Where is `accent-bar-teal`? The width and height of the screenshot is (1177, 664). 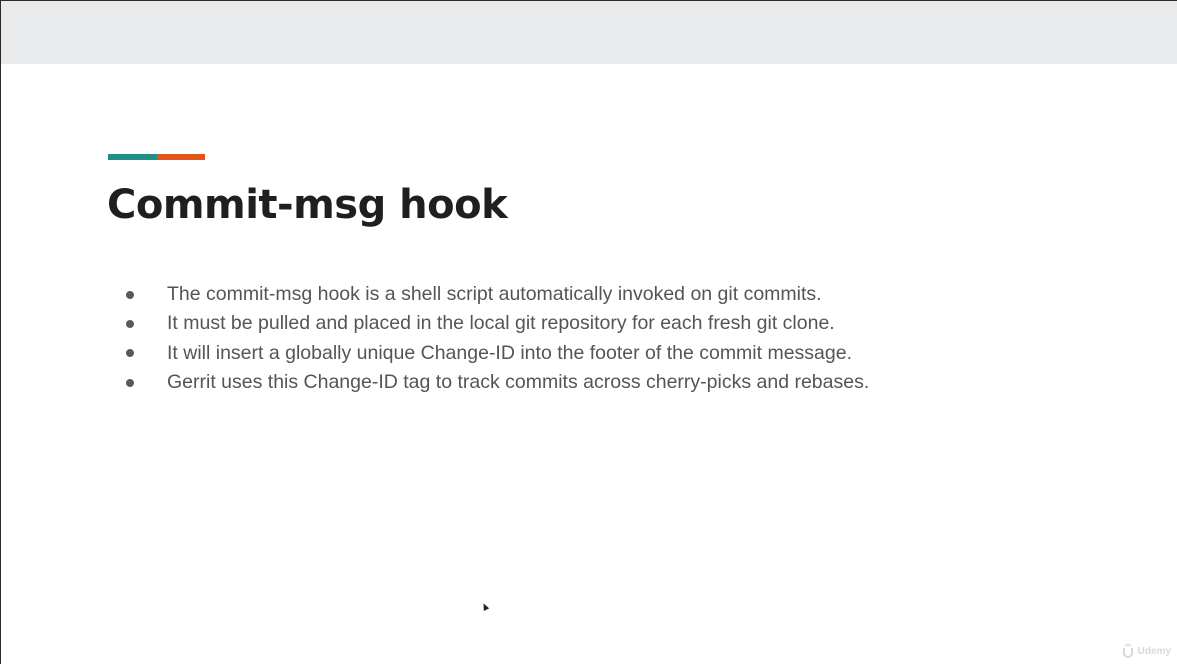
accent-bar-teal is located at coordinates (132, 157).